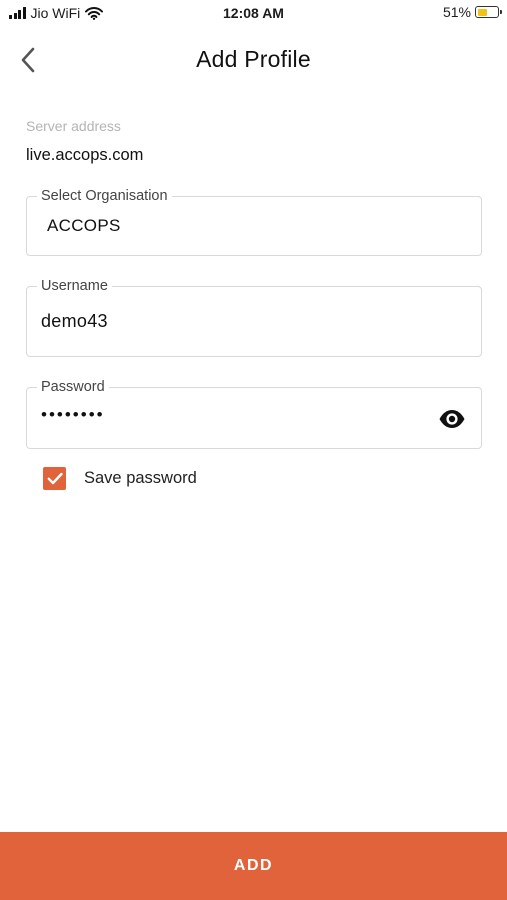 Image resolution: width=507 pixels, height=900 pixels. I want to click on battery-percent: 51%, so click(456, 12).